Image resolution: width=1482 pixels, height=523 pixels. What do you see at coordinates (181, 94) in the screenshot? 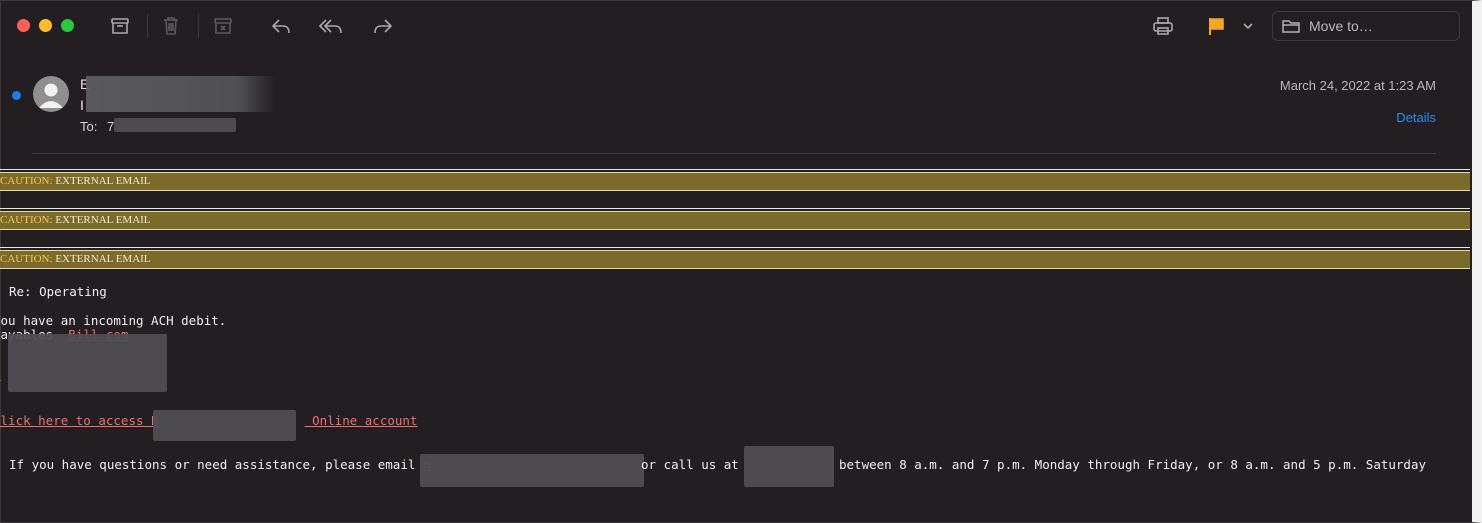
I see `redaction-sender` at bounding box center [181, 94].